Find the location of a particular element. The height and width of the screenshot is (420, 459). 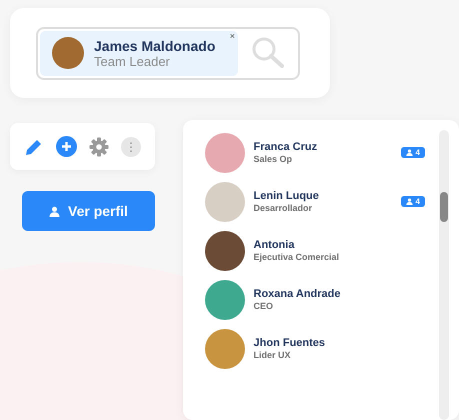

person-item: Jhon Fuentes Lider UX is located at coordinates (321, 348).